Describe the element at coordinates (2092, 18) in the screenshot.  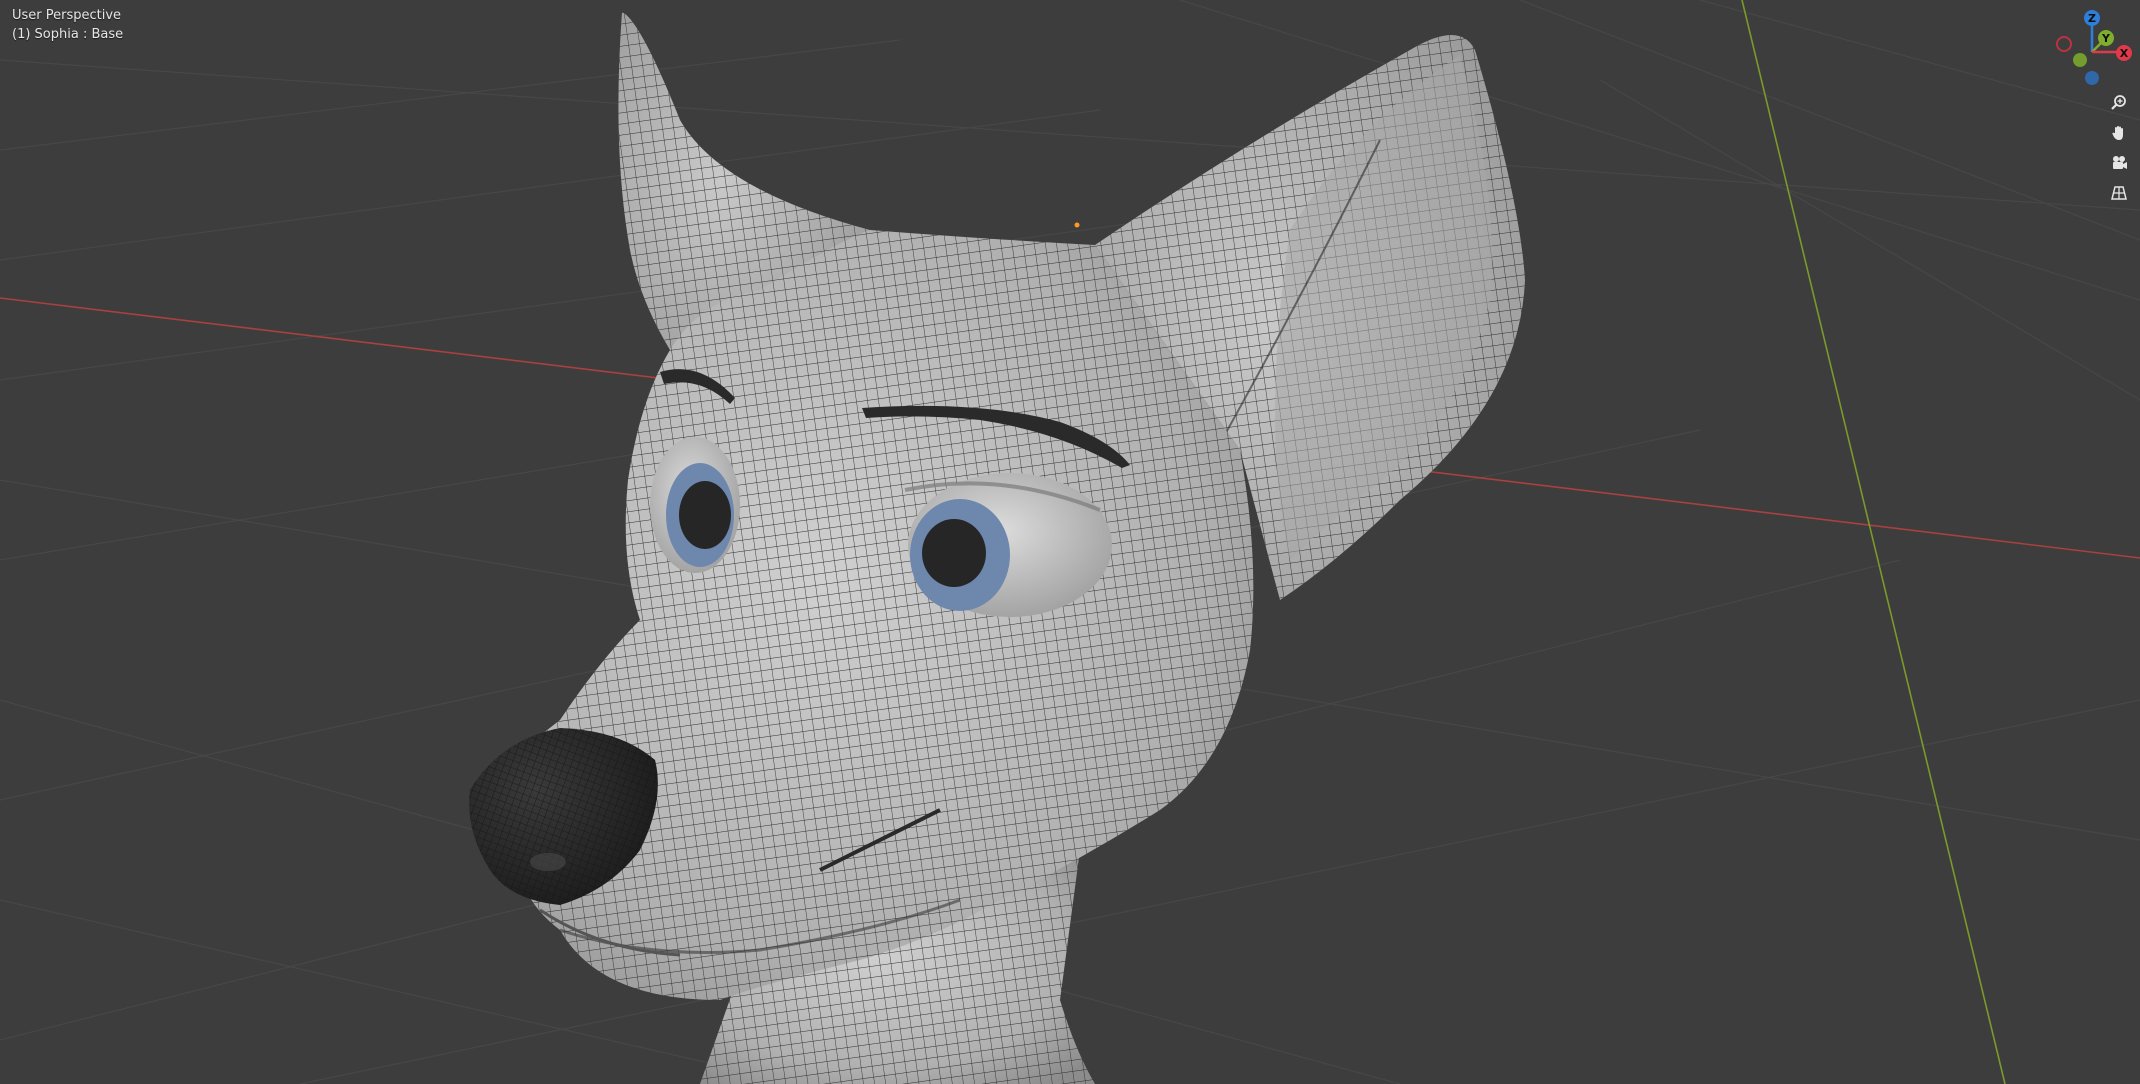
I see `gizmo-z-label: Z` at that location.